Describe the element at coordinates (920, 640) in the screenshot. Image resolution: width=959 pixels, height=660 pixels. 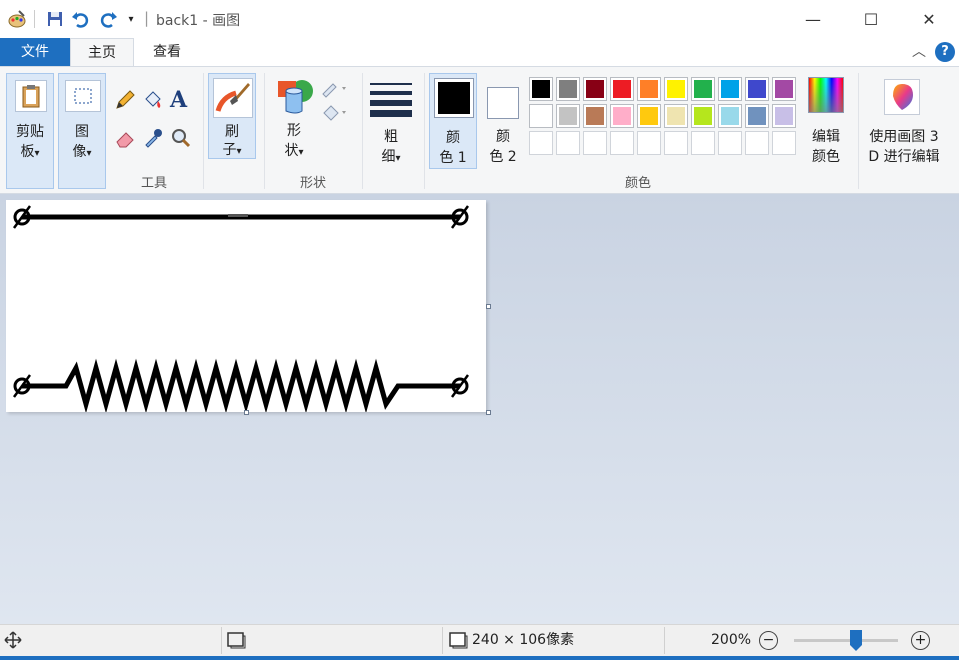
I see `zoom-in-button: +` at that location.